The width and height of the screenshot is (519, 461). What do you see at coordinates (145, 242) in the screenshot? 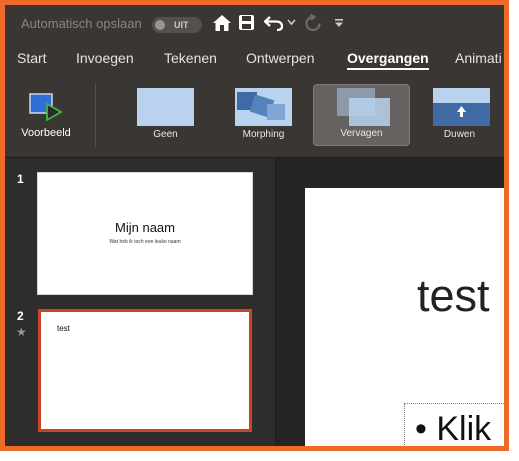
I see `slide-1-subtitle: Wat heb ik toch een leuke naam` at bounding box center [145, 242].